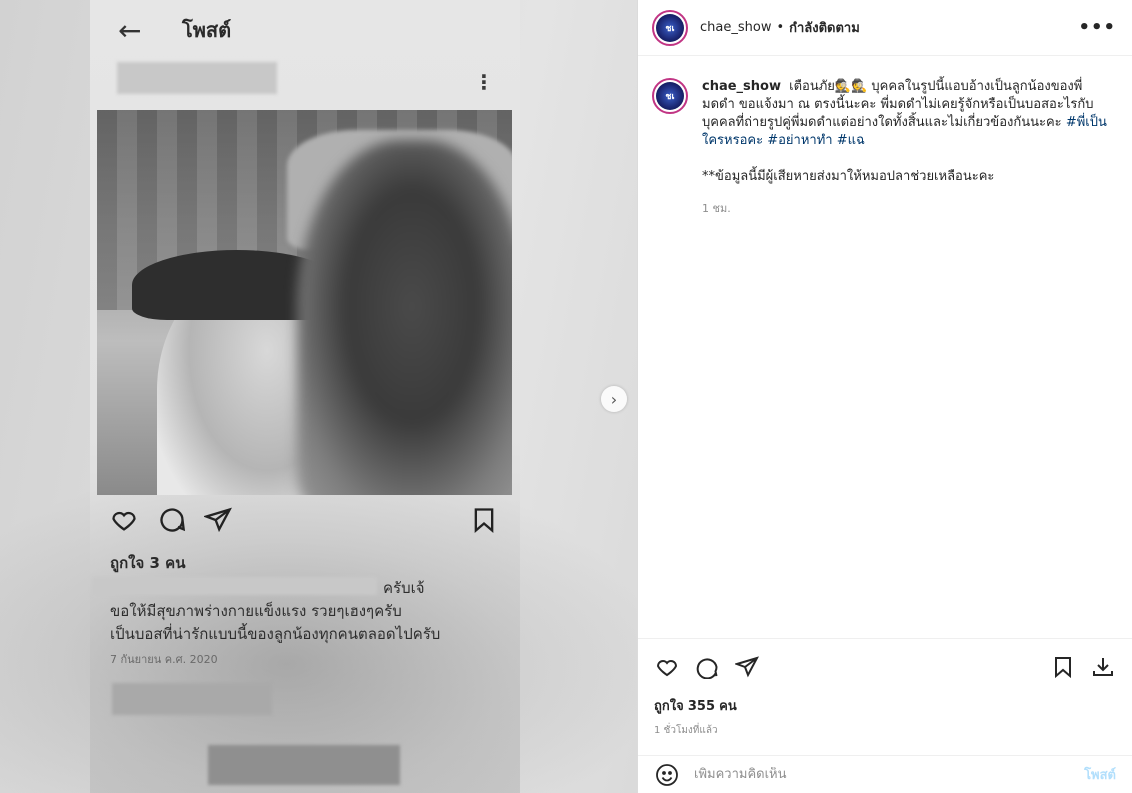 The height and width of the screenshot is (793, 1132). What do you see at coordinates (885, 28) in the screenshot?
I see `post-header: ชเ chae_show • กำลังติดตาม •••` at bounding box center [885, 28].